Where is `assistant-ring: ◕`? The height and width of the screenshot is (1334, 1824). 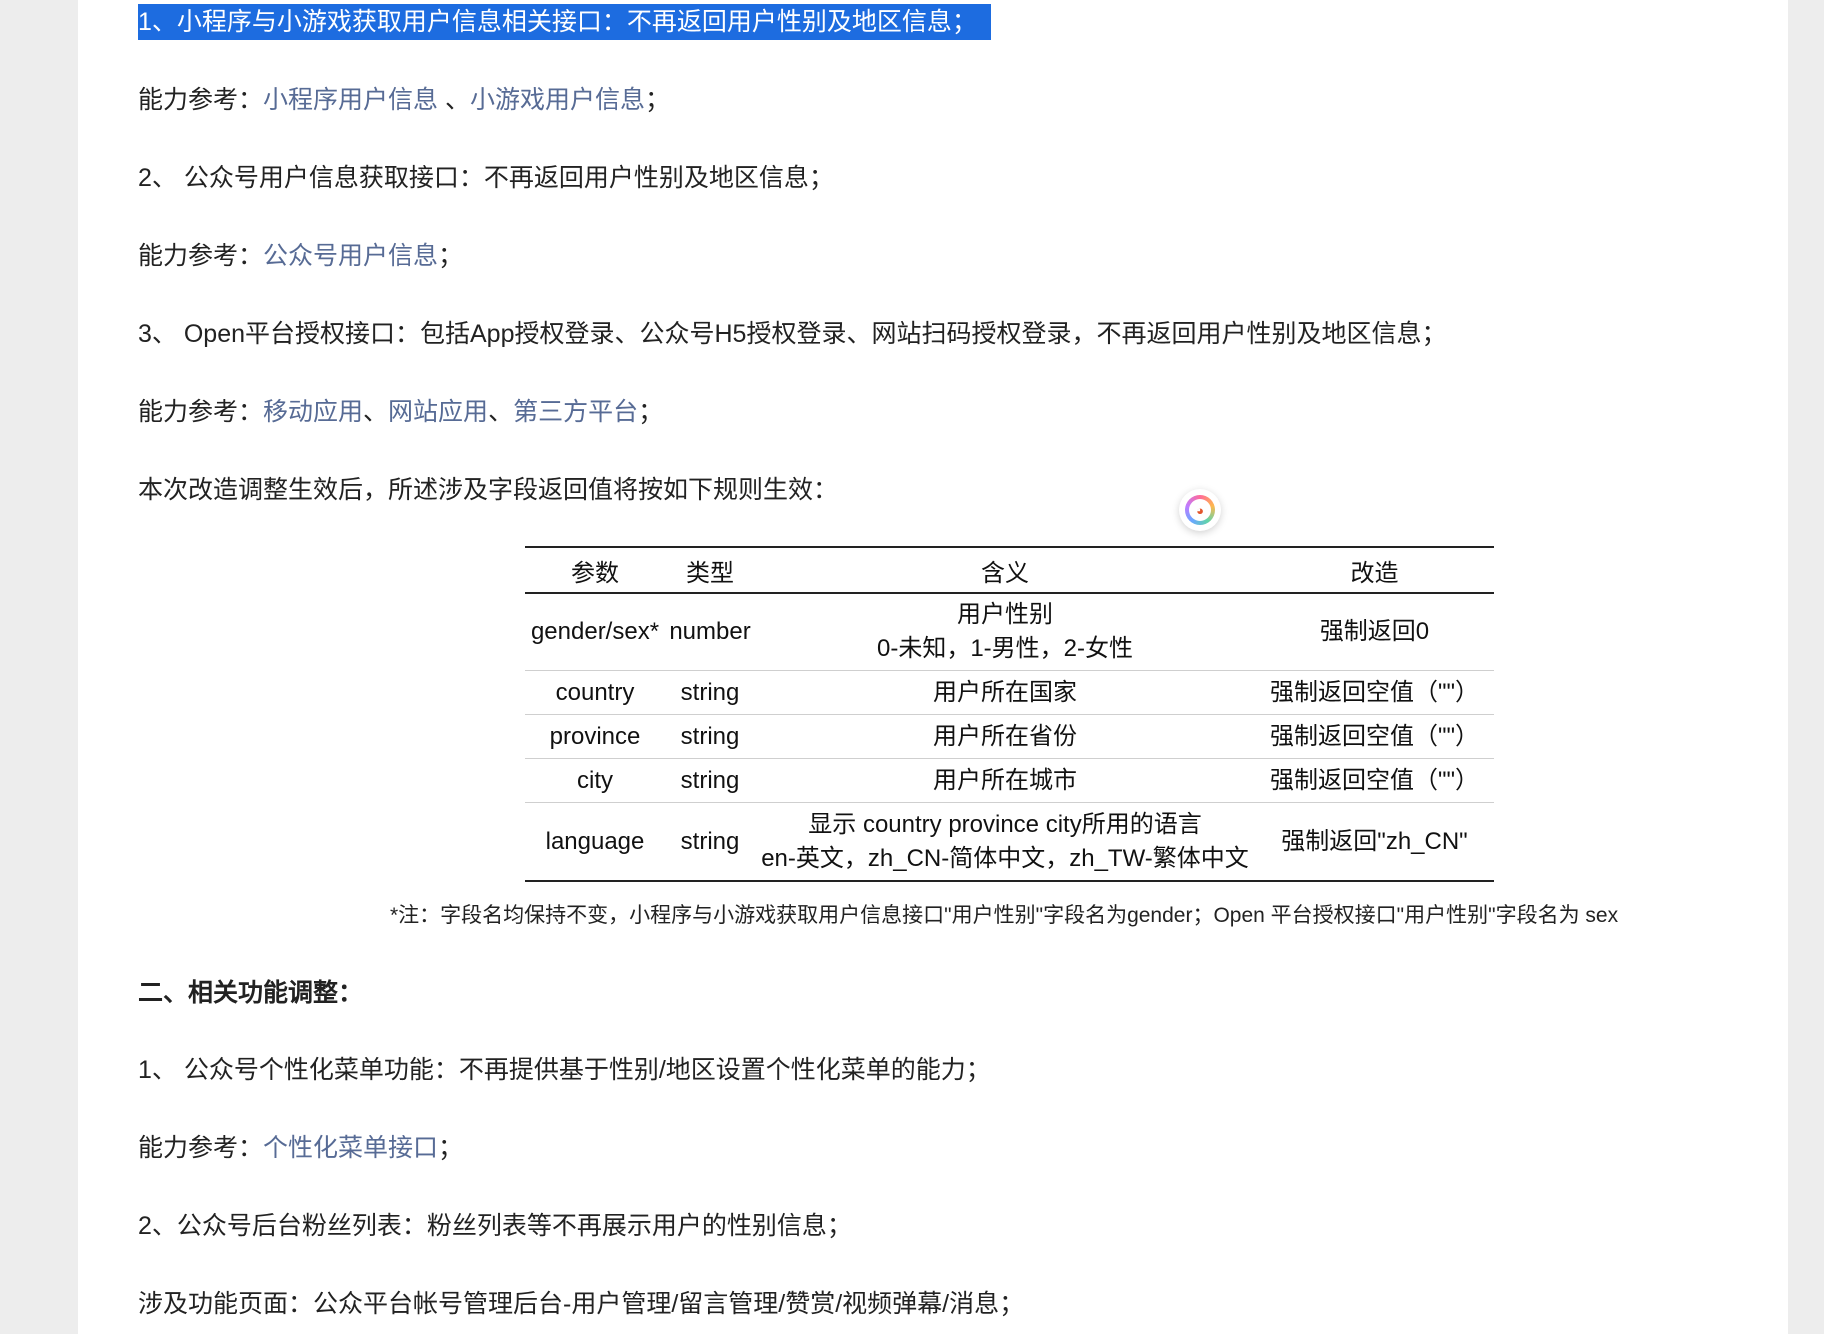 assistant-ring: ◕ is located at coordinates (1200, 510).